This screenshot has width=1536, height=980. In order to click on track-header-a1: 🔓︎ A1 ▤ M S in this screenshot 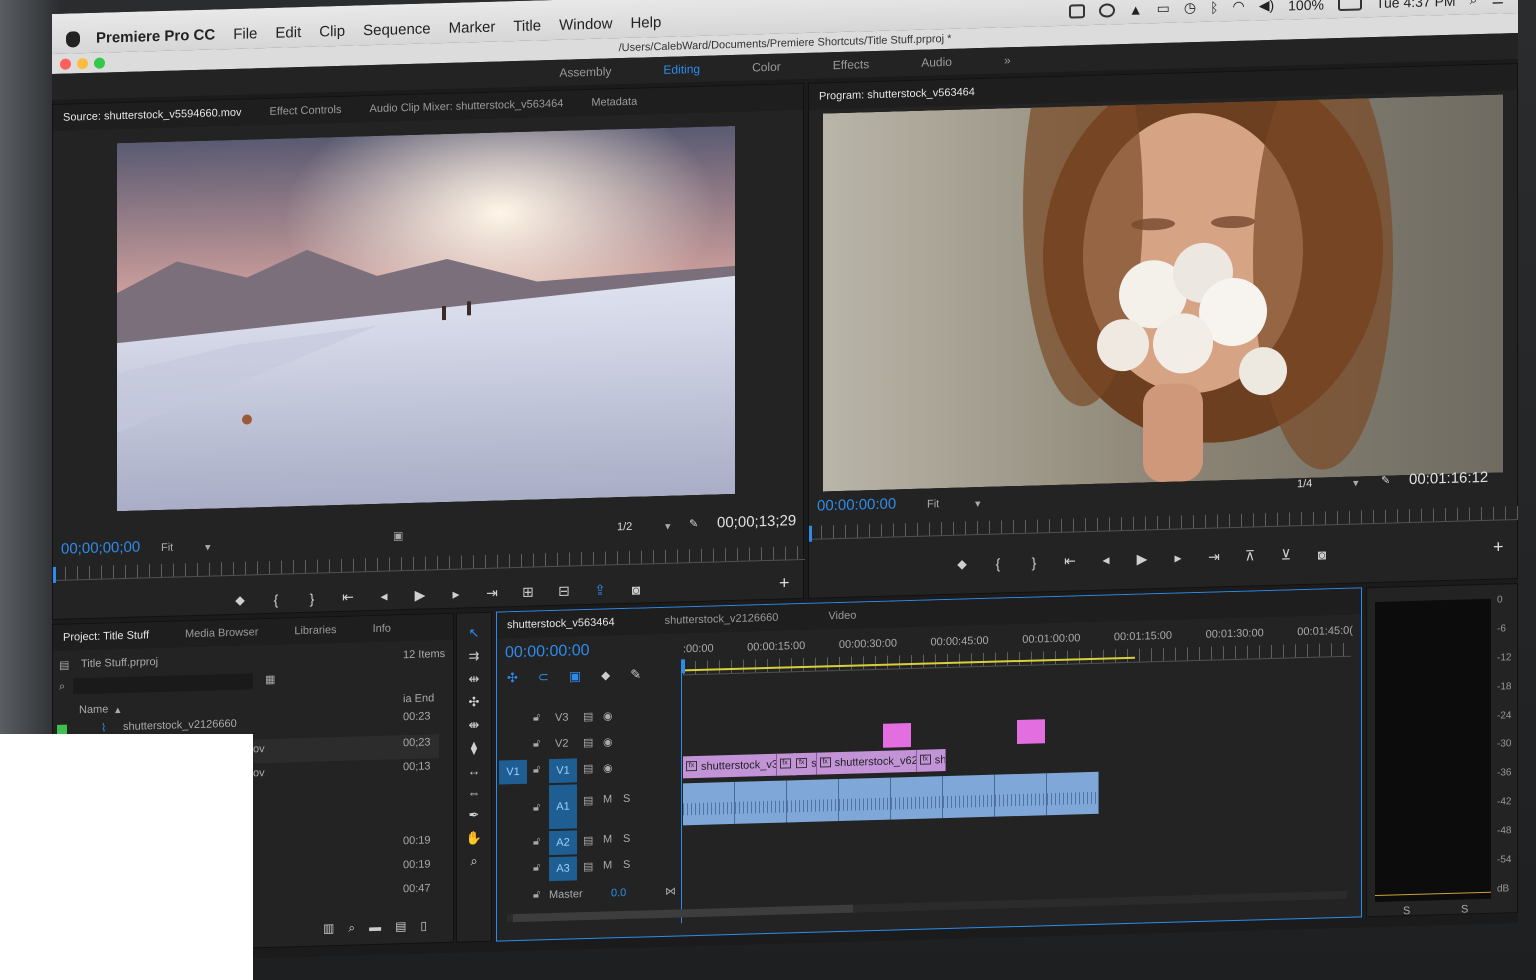, I will do `click(589, 805)`.